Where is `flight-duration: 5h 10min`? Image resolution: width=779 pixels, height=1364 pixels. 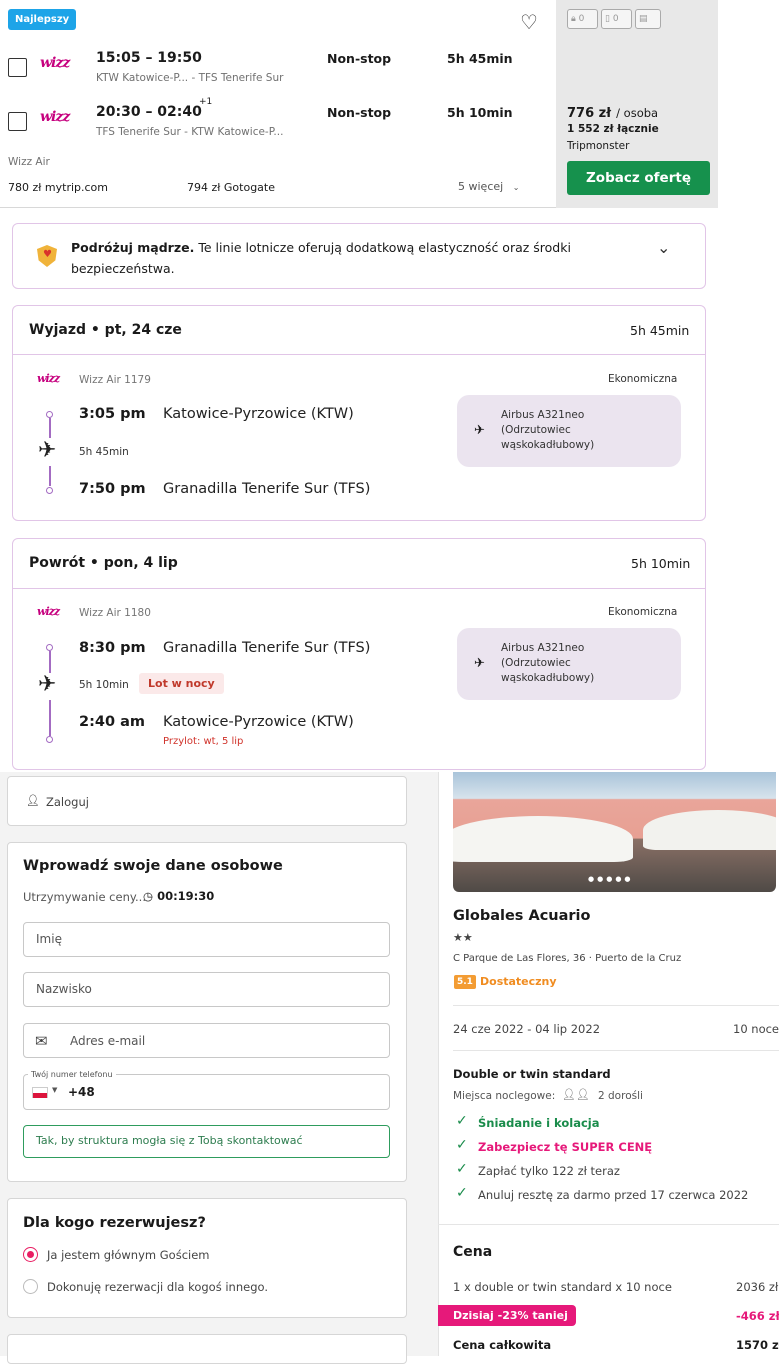 flight-duration: 5h 10min is located at coordinates (480, 112).